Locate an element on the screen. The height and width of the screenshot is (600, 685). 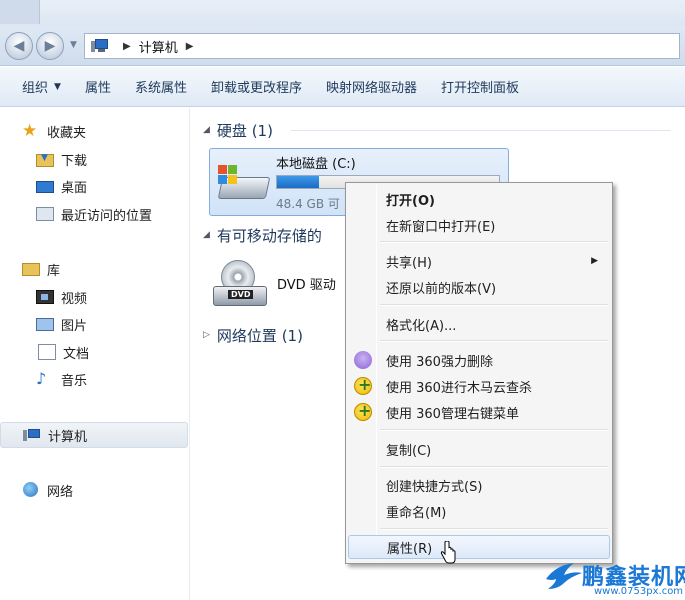
group-header-hard-disks: ◢ 硬盘 (1) is located at coordinates (238, 130).